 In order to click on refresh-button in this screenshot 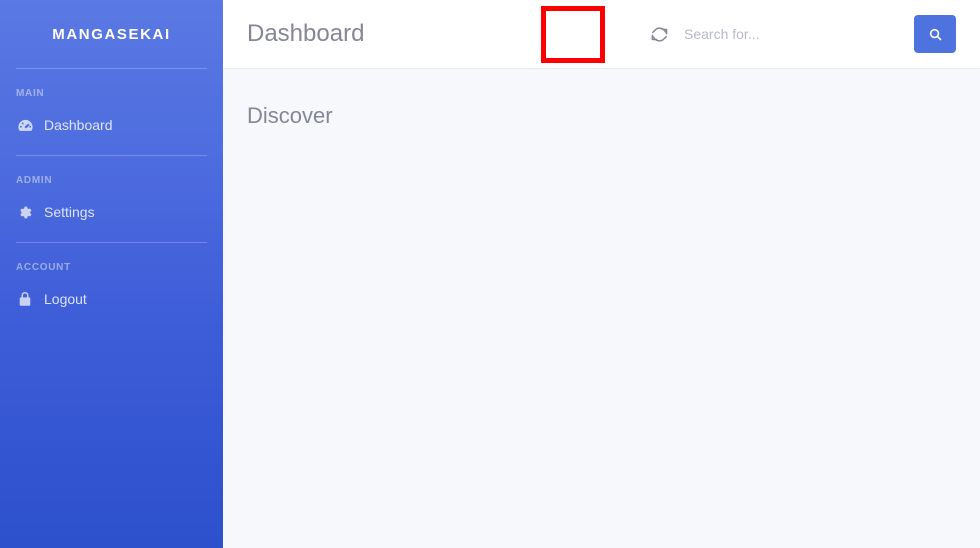, I will do `click(659, 34)`.